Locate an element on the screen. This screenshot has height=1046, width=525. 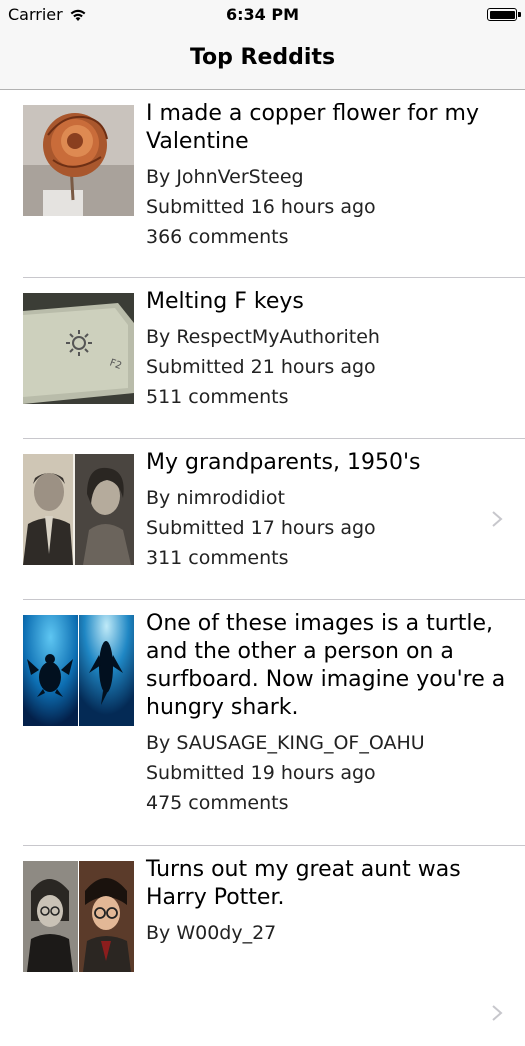
post-title: I made a copper flower for my Valentine is located at coordinates (312, 127).